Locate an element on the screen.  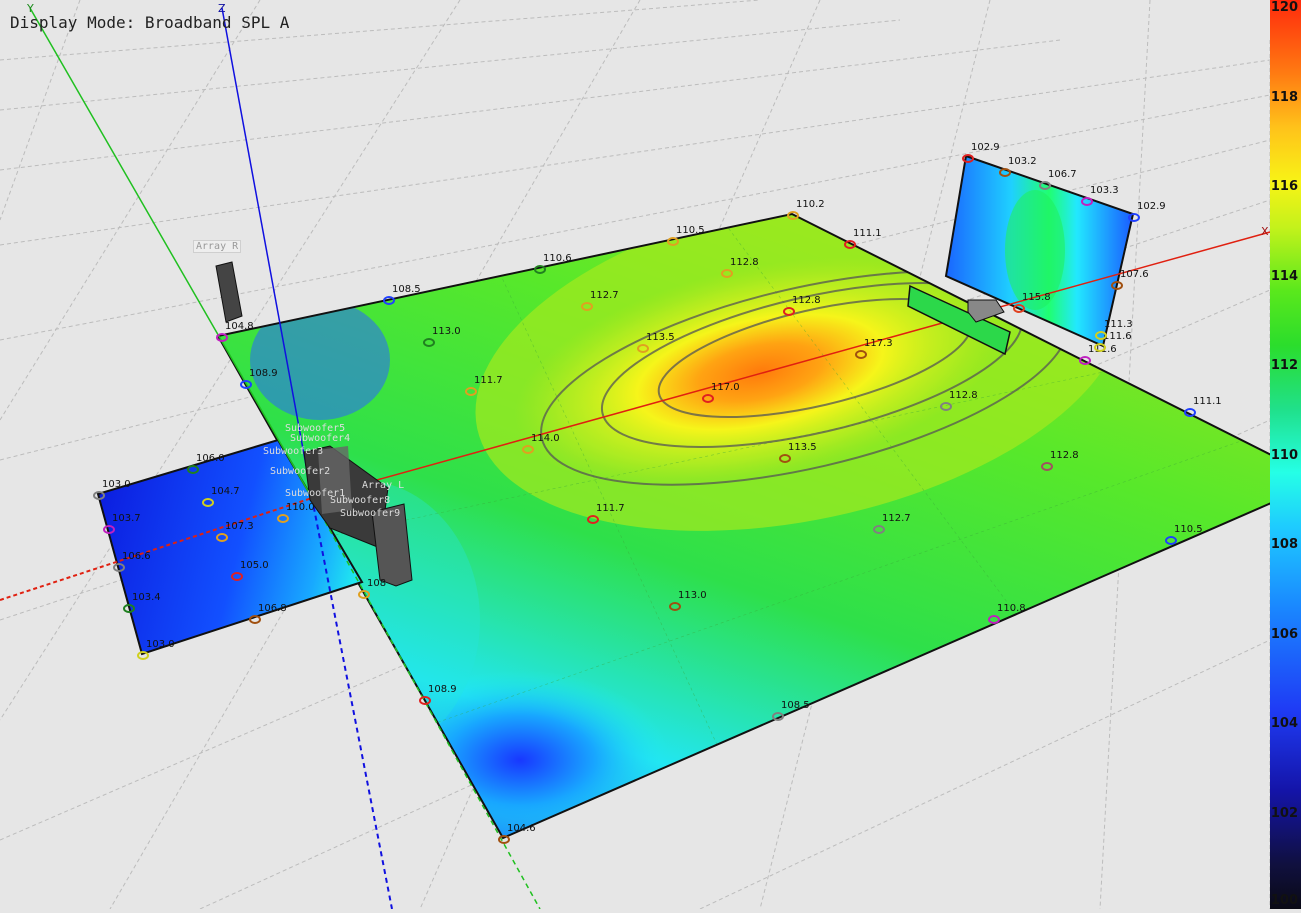
right-reading-value: 107.6 is located at coordinates (1134, 274).